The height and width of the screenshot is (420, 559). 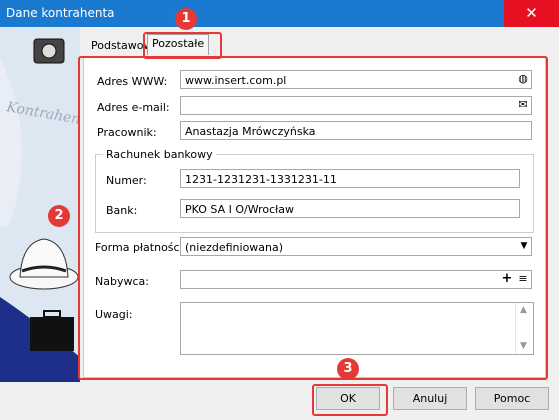 What do you see at coordinates (40, 204) in the screenshot?
I see `sidebar-illustration: Kontrahent` at bounding box center [40, 204].